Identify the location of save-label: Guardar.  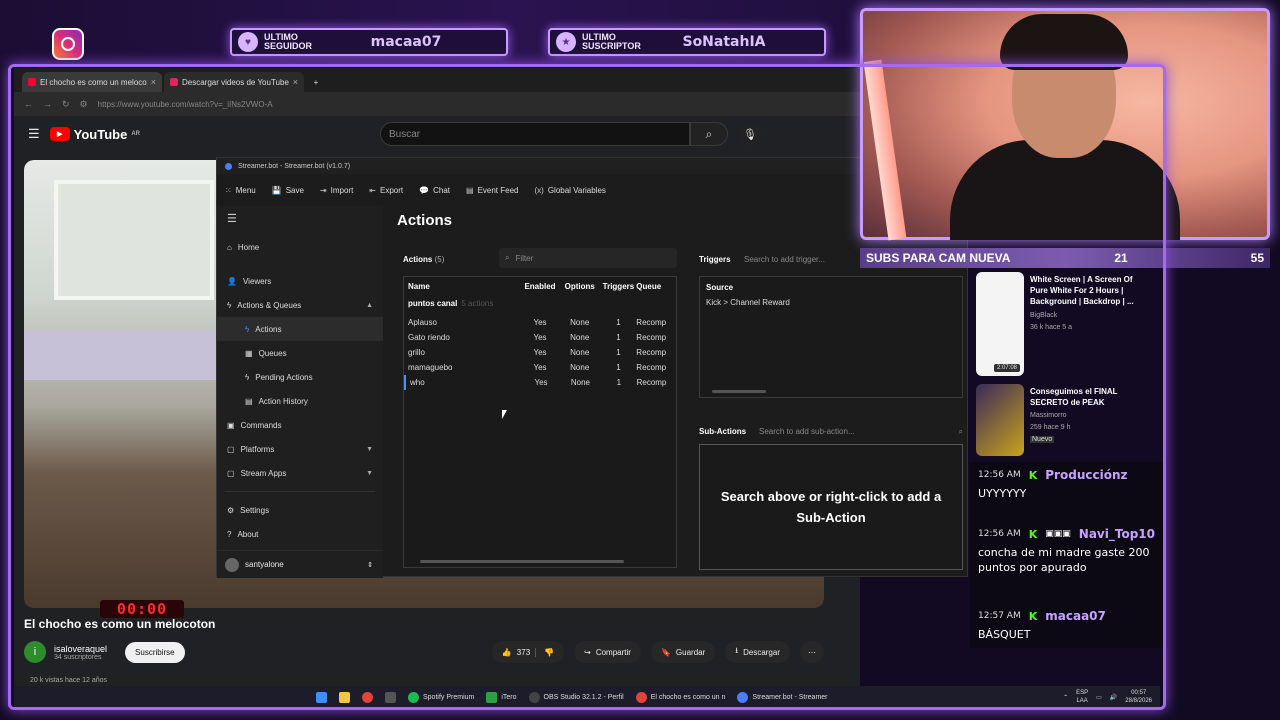
(690, 652).